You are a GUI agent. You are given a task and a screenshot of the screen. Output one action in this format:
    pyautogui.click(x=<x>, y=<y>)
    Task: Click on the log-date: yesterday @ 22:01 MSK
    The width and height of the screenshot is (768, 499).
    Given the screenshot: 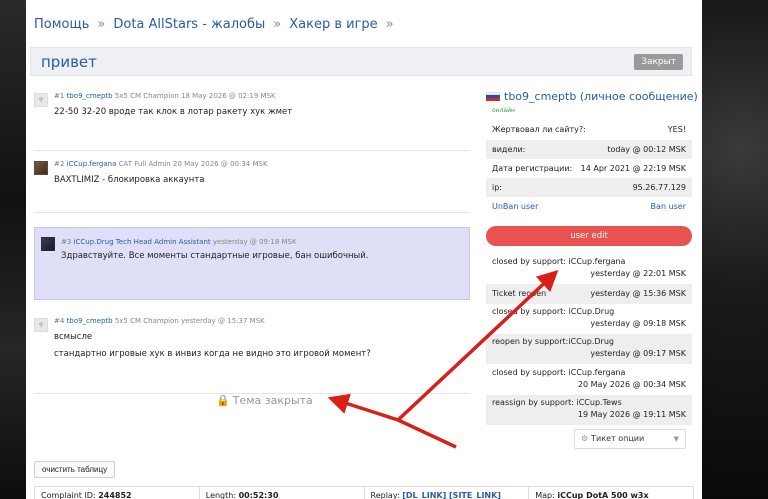 What is the action you would take?
    pyautogui.click(x=638, y=273)
    